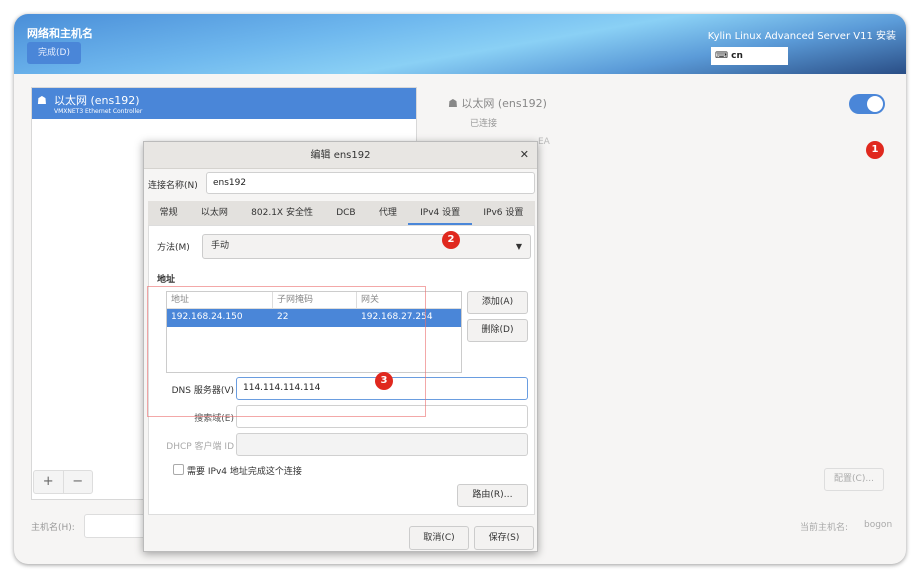  I want to click on device-name: 以太网 (ens192), so click(97, 100).